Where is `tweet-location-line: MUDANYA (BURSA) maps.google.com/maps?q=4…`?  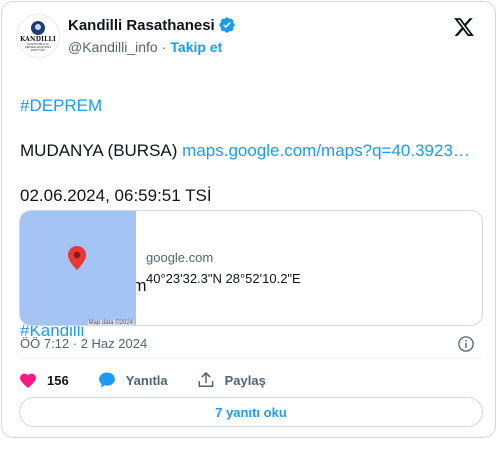
tweet-location-line: MUDANYA (BURSA) maps.google.com/maps?q=4… is located at coordinates (251, 151).